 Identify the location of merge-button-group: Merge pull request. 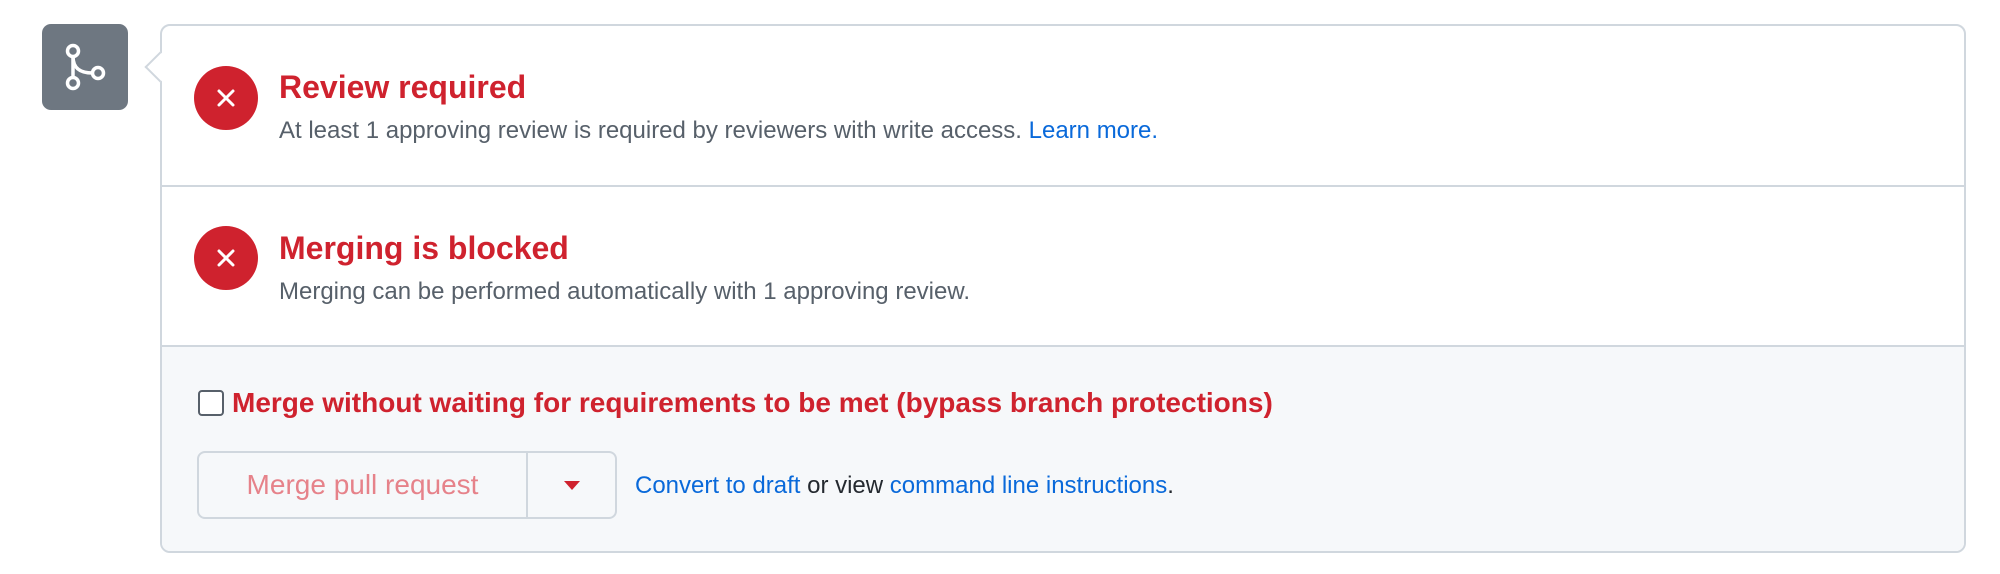
(407, 485).